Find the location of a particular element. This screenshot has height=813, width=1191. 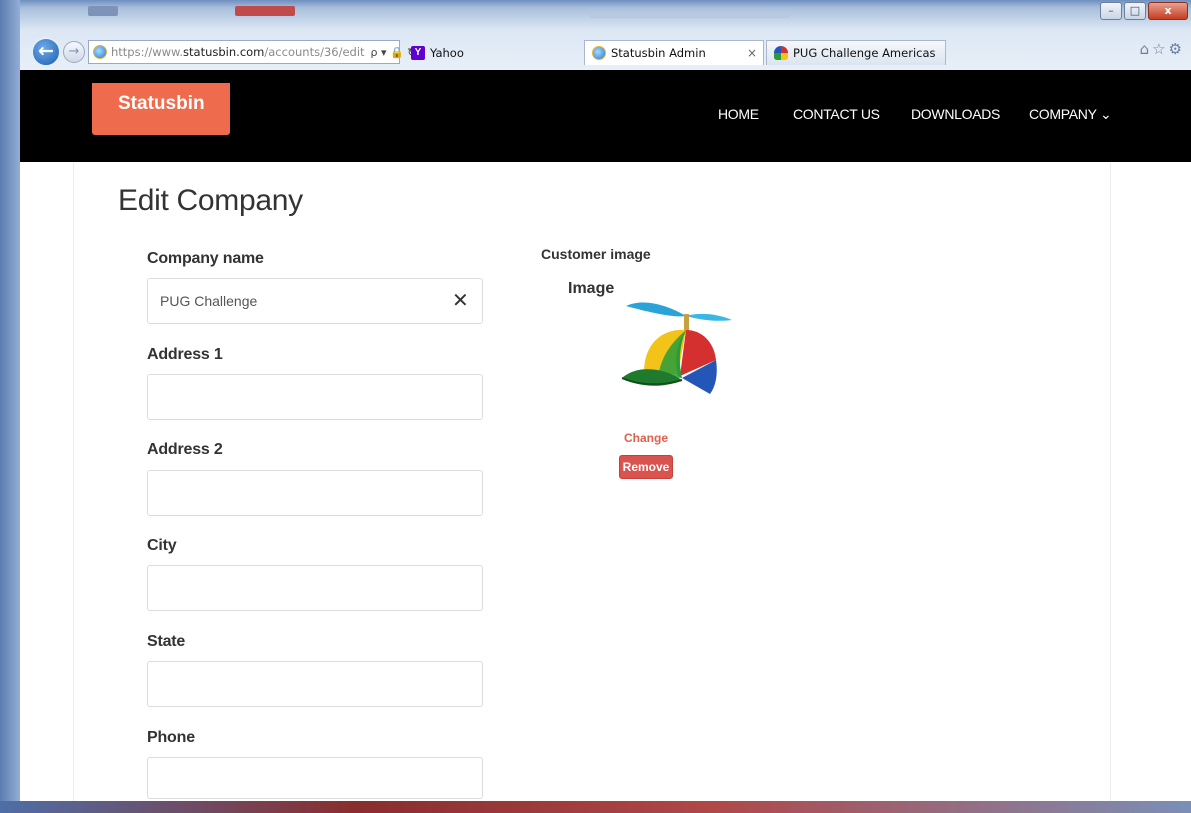

nav-company-dropdown: COMPANY ⌄ is located at coordinates (1070, 114).